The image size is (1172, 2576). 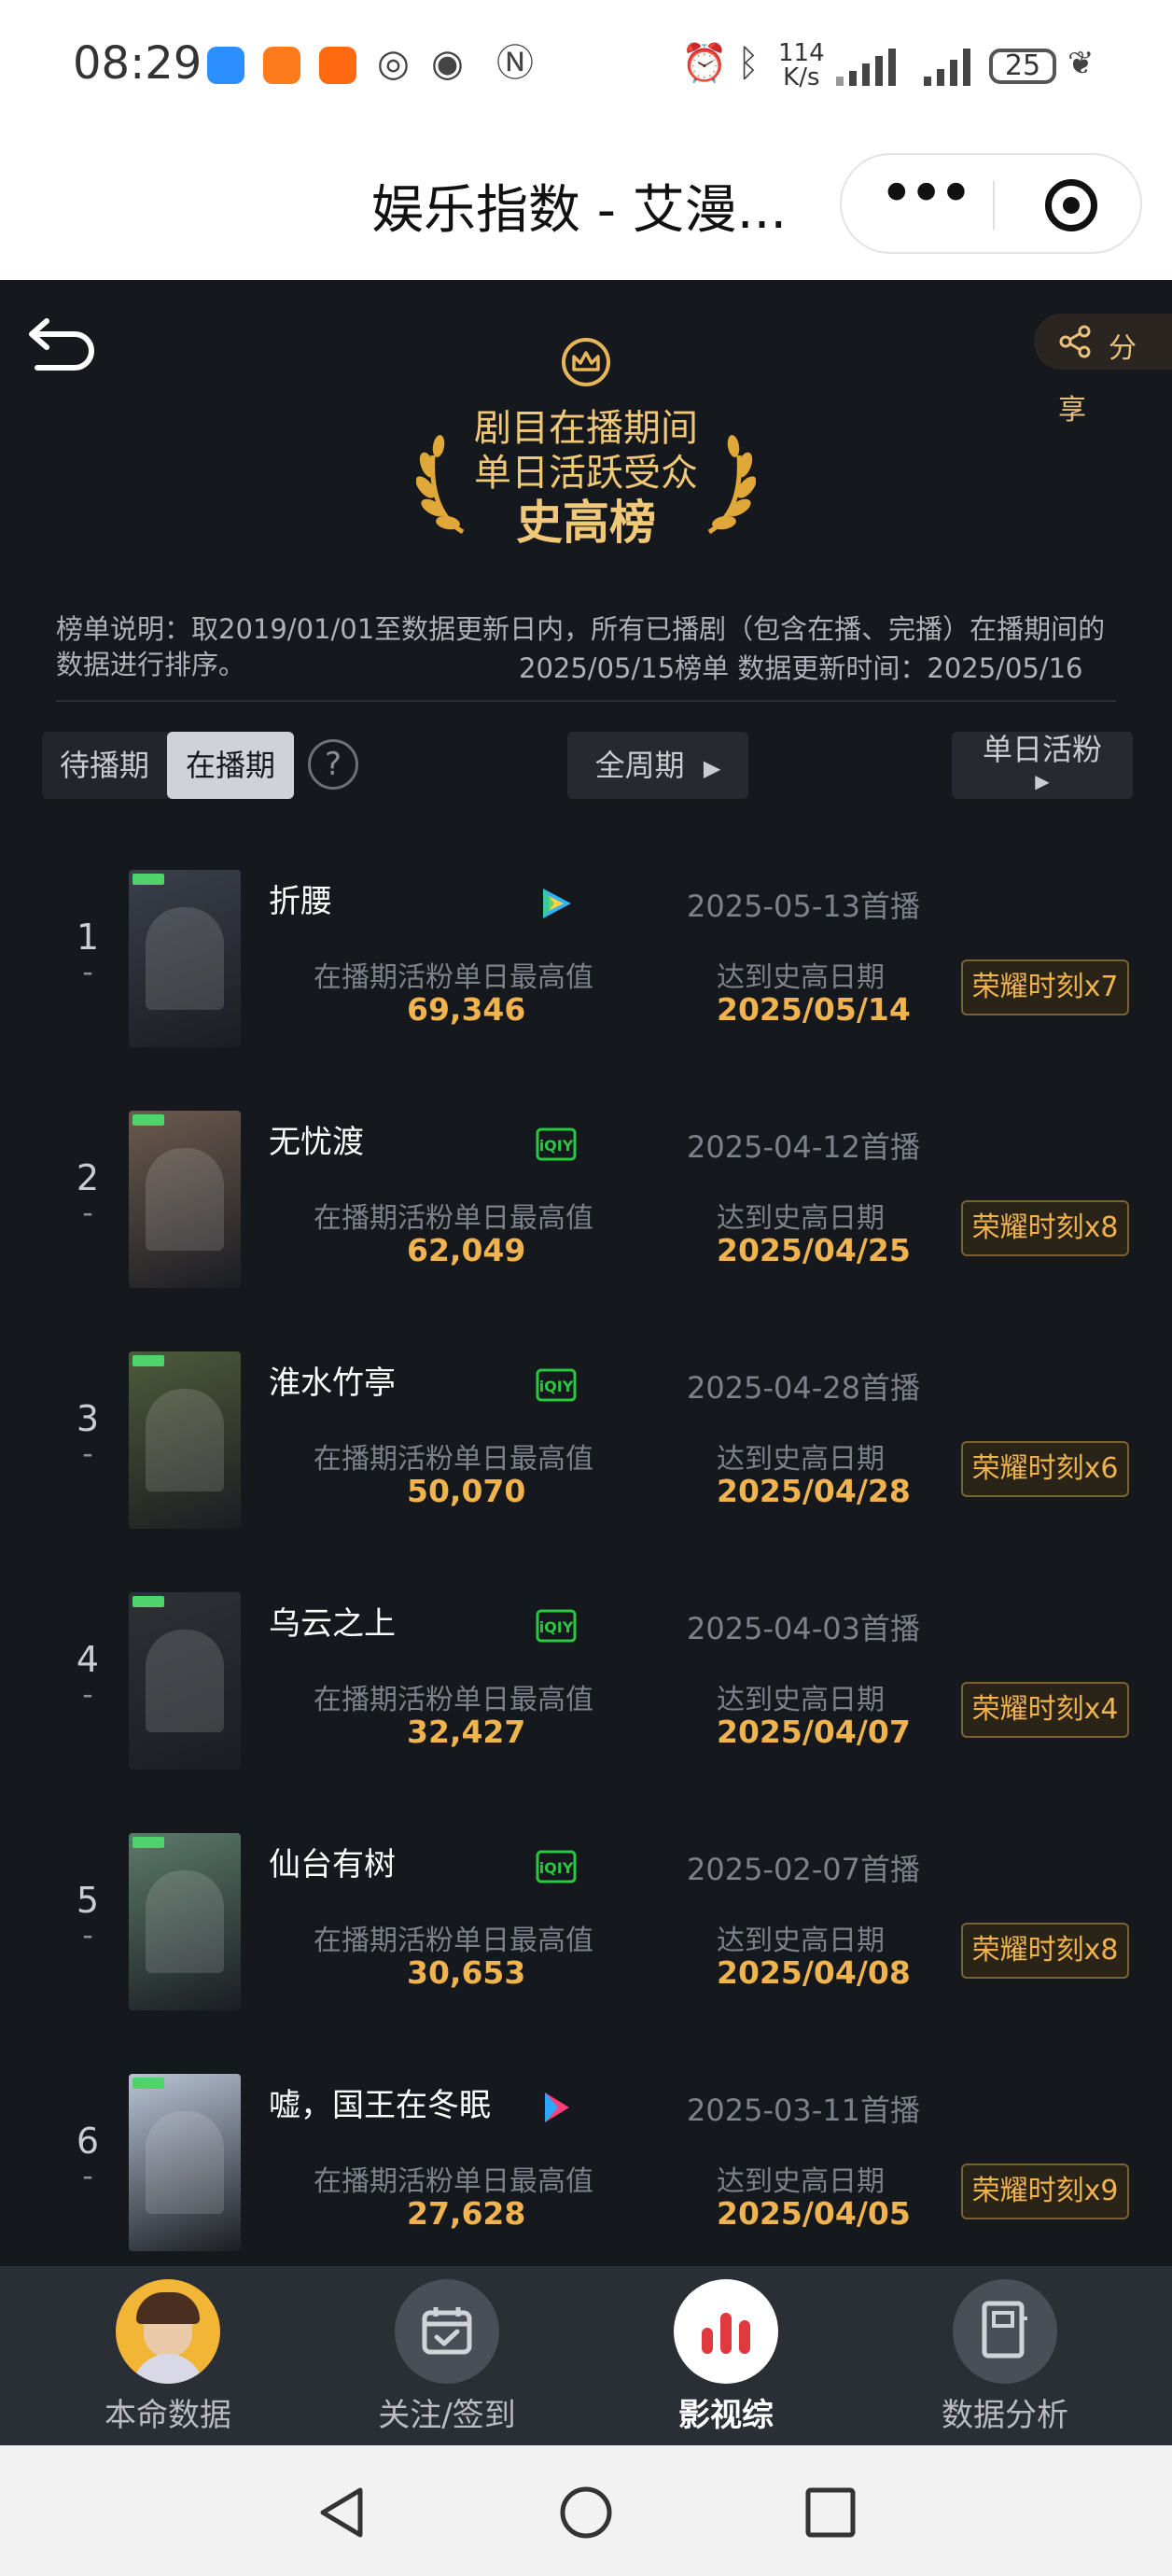 What do you see at coordinates (88, 937) in the screenshot?
I see `rank-number: 1` at bounding box center [88, 937].